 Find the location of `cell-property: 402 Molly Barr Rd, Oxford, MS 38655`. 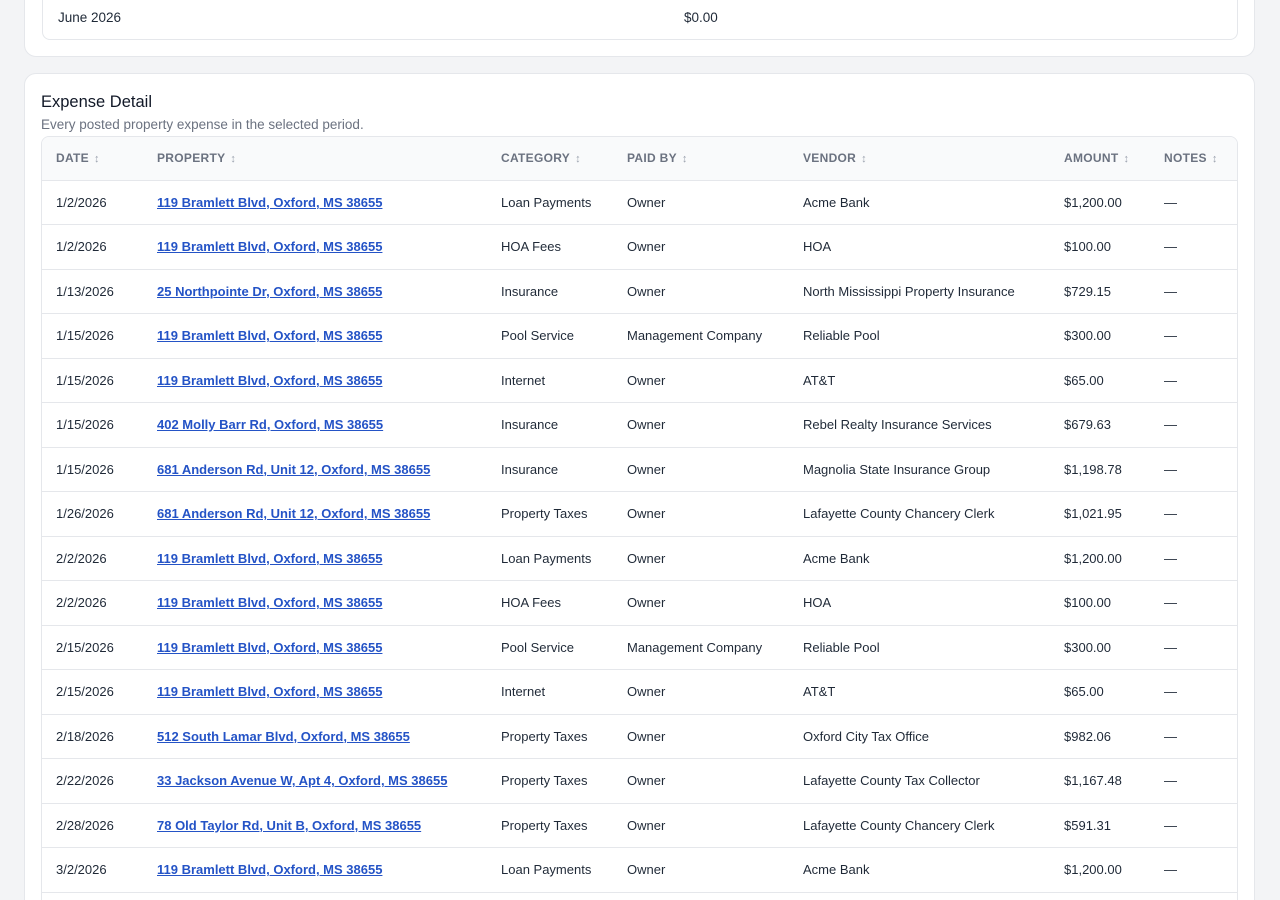

cell-property: 402 Molly Barr Rd, Oxford, MS 38655 is located at coordinates (315, 425).